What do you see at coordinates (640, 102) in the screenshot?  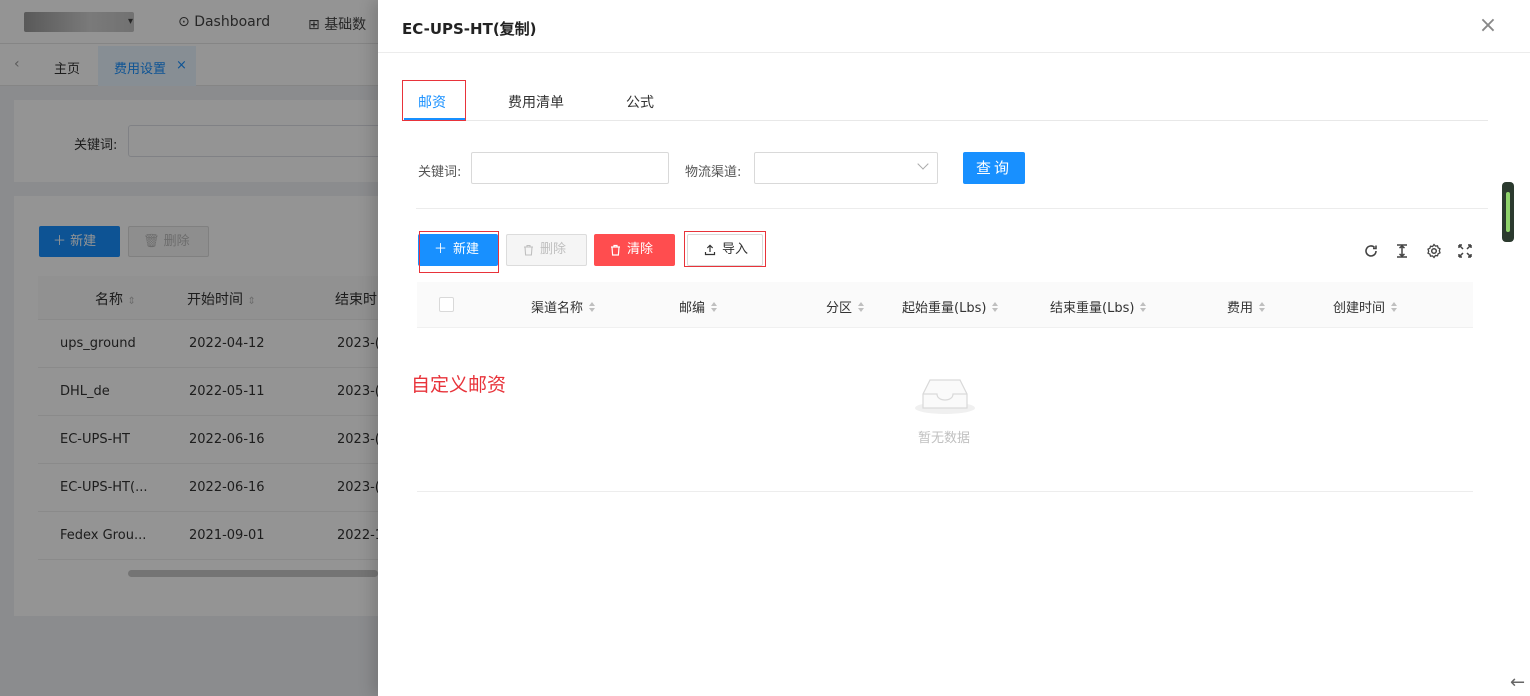 I see `tab-formula: 公式` at bounding box center [640, 102].